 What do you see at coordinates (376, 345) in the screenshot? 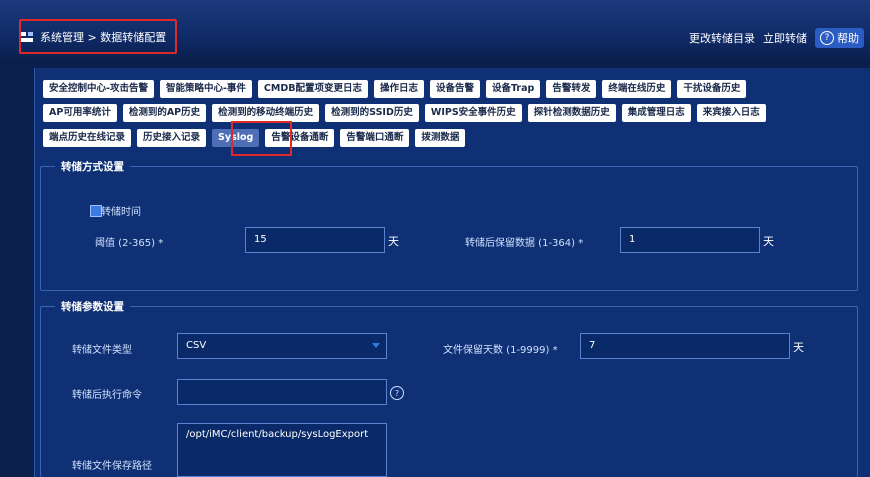
I see `chevron-down-icon` at bounding box center [376, 345].